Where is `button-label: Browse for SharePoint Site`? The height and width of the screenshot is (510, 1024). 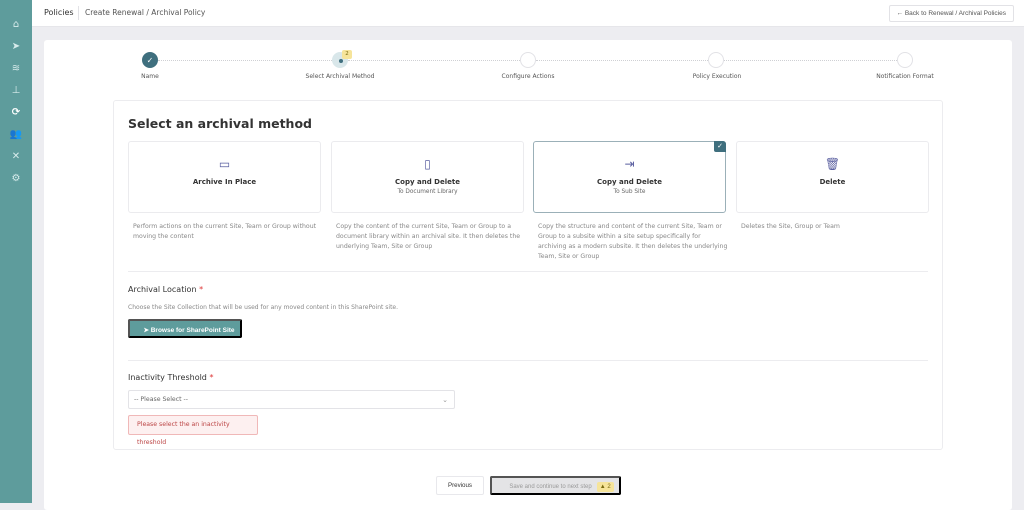
button-label: Browse for SharePoint Site is located at coordinates (192, 330).